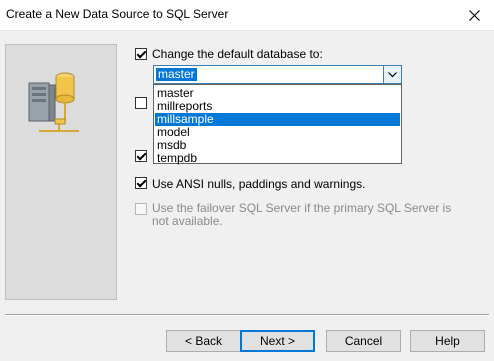  What do you see at coordinates (447, 341) in the screenshot?
I see `help-button: Help` at bounding box center [447, 341].